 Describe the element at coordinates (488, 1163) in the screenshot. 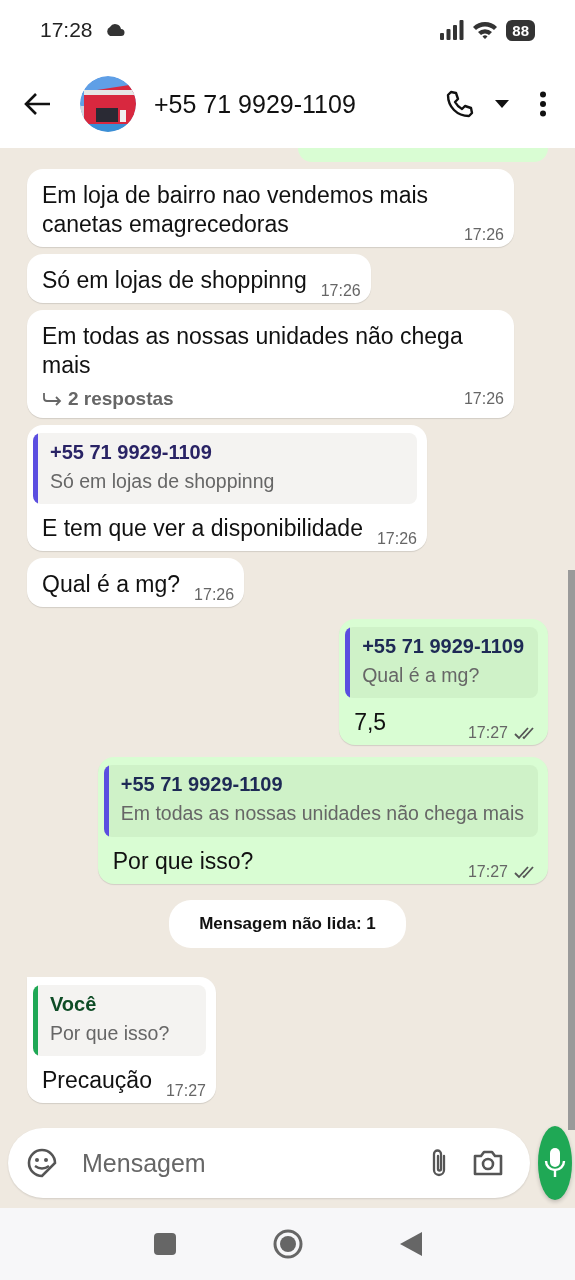

I see `camera-icon` at that location.